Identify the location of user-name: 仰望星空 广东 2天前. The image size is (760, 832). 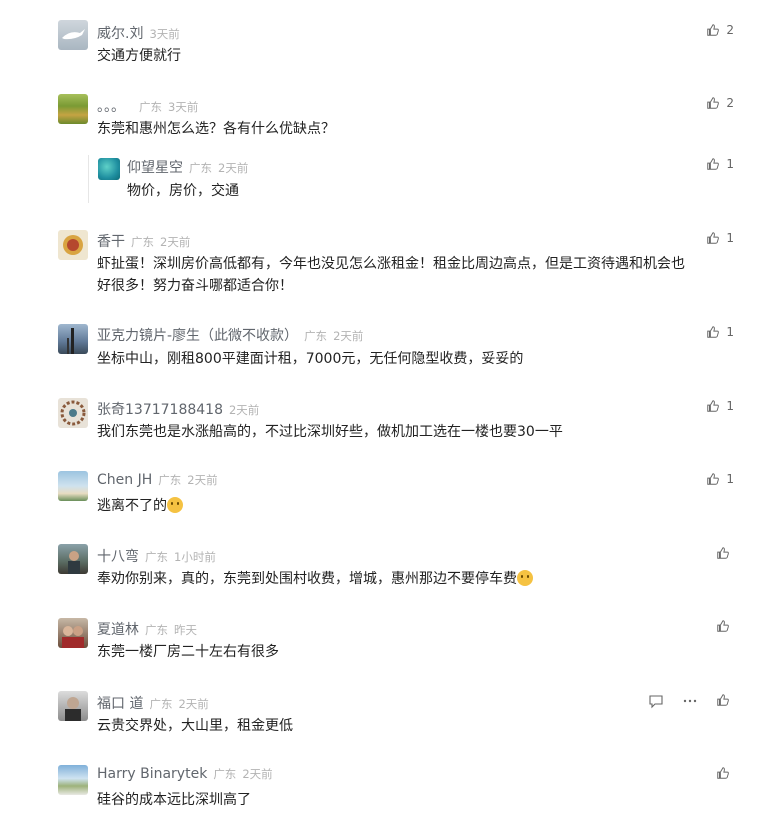
(187, 167).